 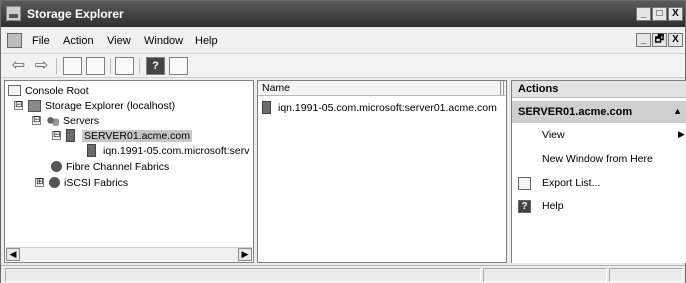 I want to click on window-title: Storage Explorer, so click(x=75, y=14).